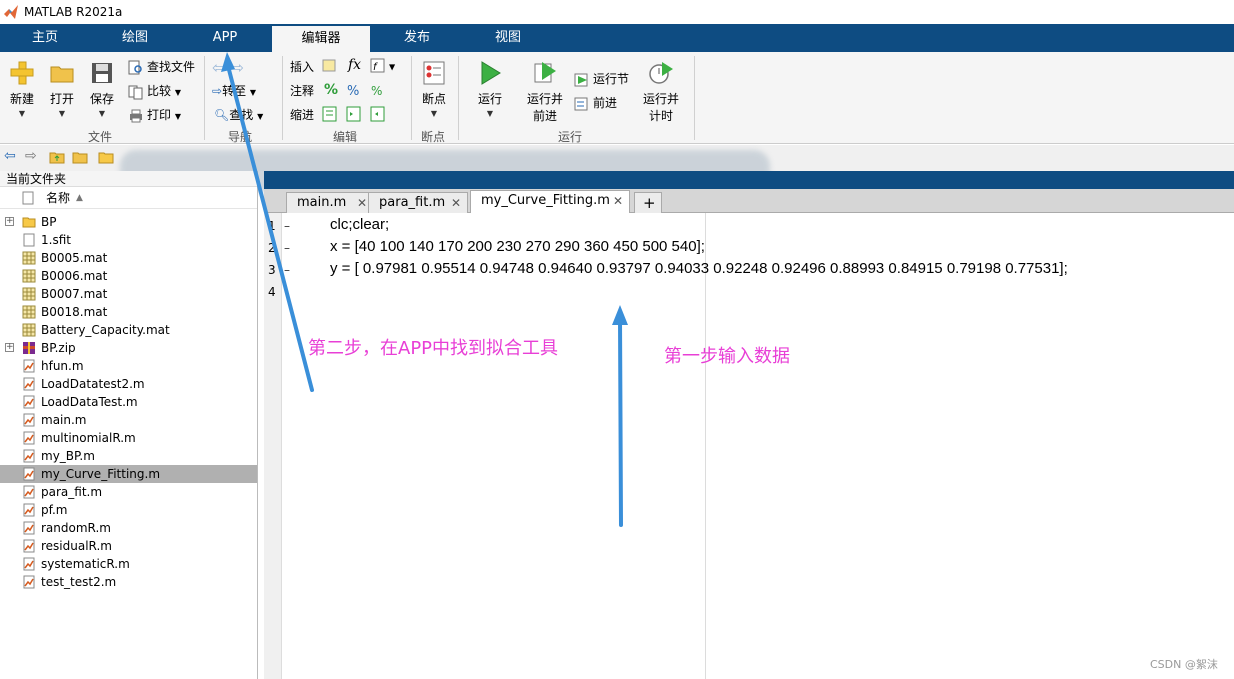  What do you see at coordinates (620, 315) in the screenshot?
I see `step1-arrowhead` at bounding box center [620, 315].